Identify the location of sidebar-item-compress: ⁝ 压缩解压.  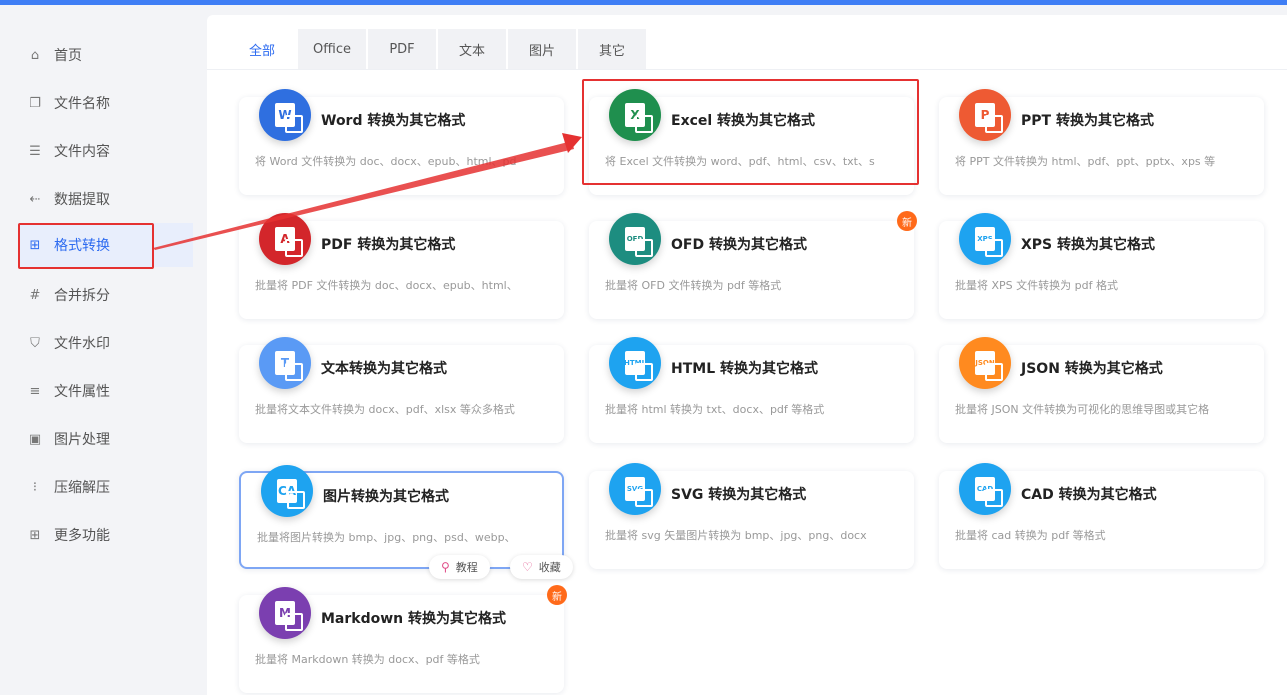
(105, 487).